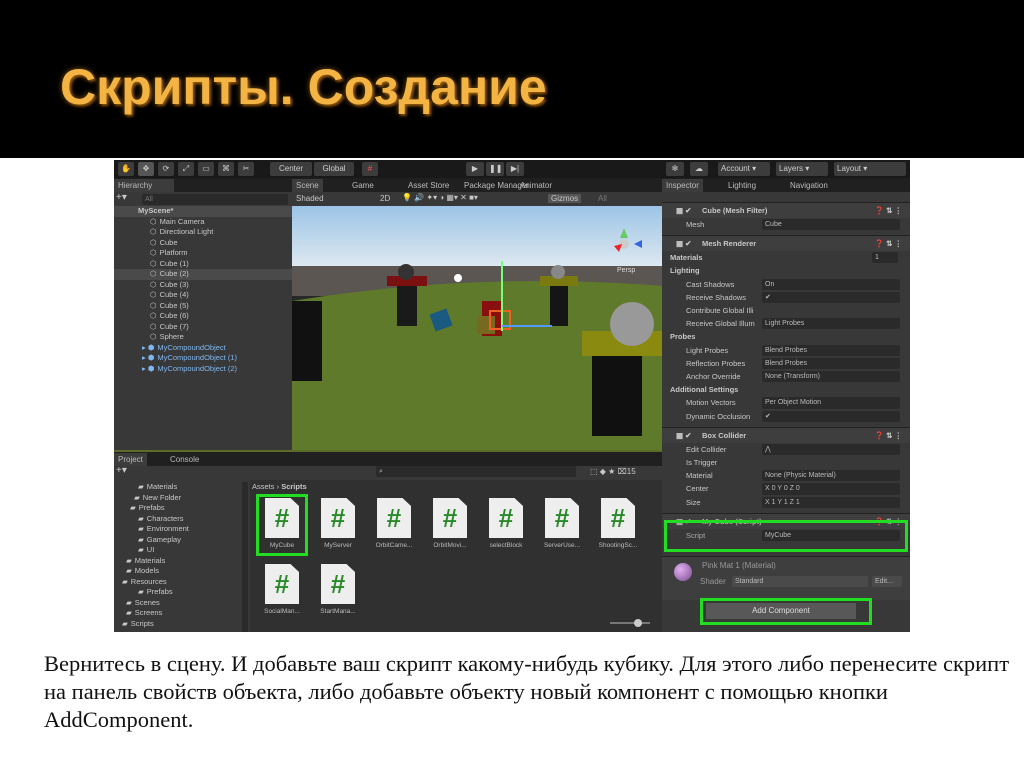  I want to click on script-name: MyServer, so click(338, 545).